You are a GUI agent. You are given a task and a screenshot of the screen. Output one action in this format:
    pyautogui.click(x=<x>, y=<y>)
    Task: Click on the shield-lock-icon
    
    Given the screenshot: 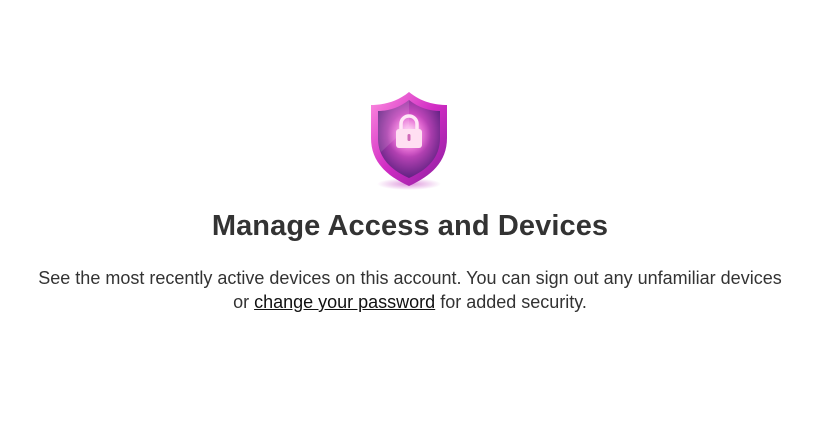 What is the action you would take?
    pyautogui.click(x=409, y=140)
    